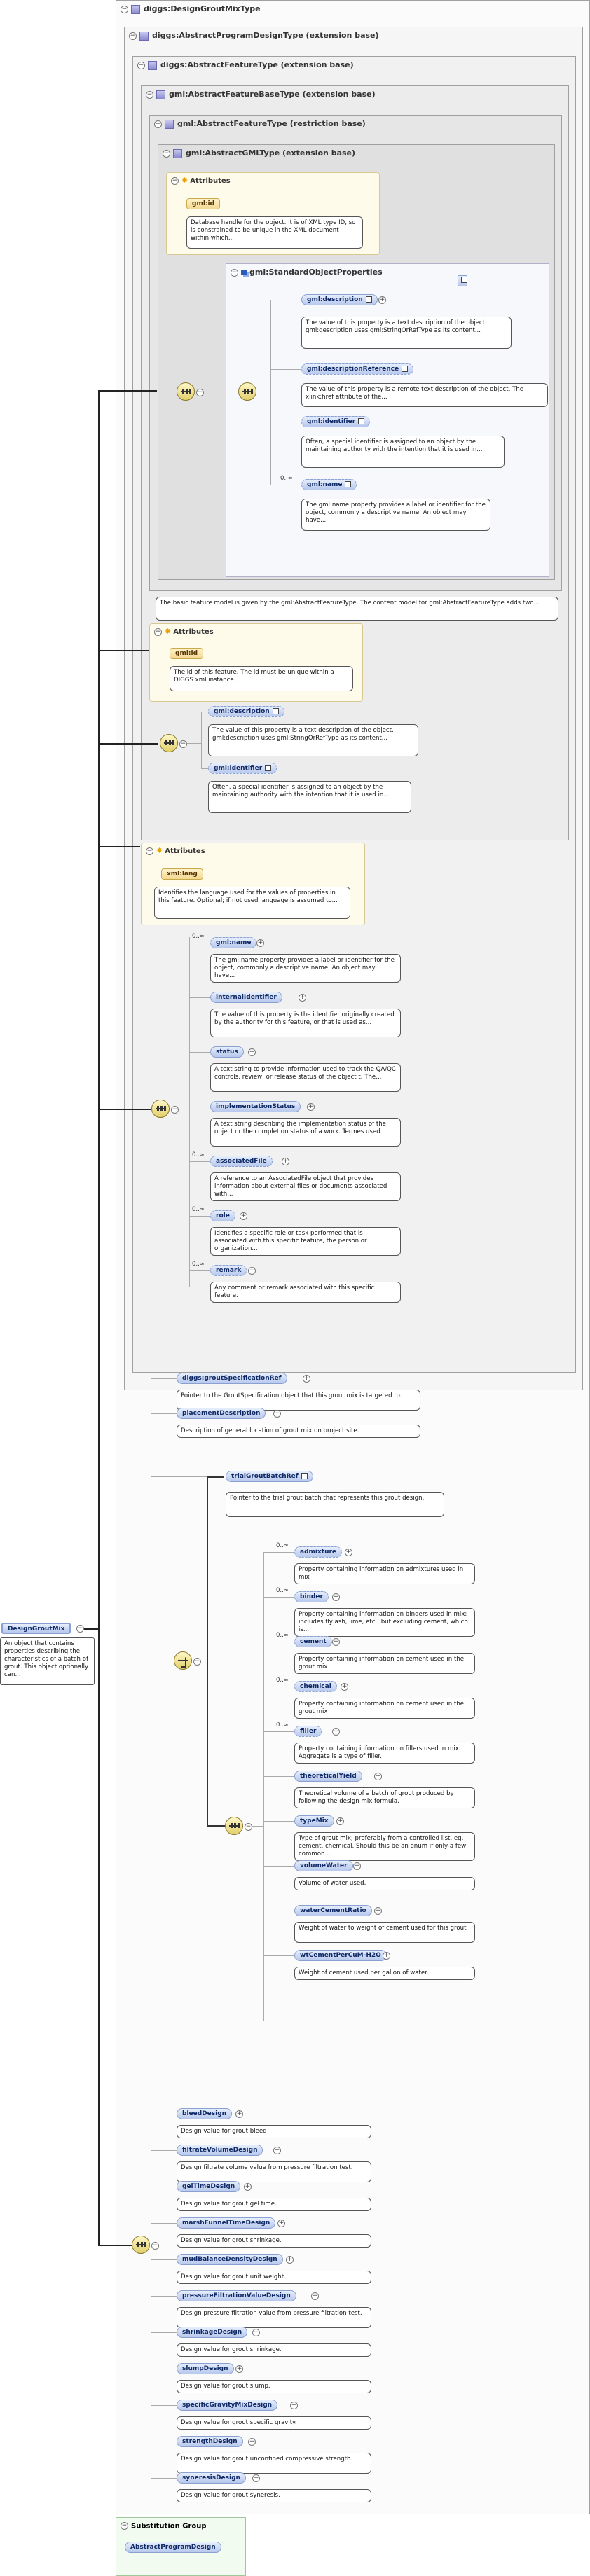 The width and height of the screenshot is (590, 2576). Describe the element at coordinates (191, 9) in the screenshot. I see `type-header: − diggs:DesignGroutMixType` at that location.